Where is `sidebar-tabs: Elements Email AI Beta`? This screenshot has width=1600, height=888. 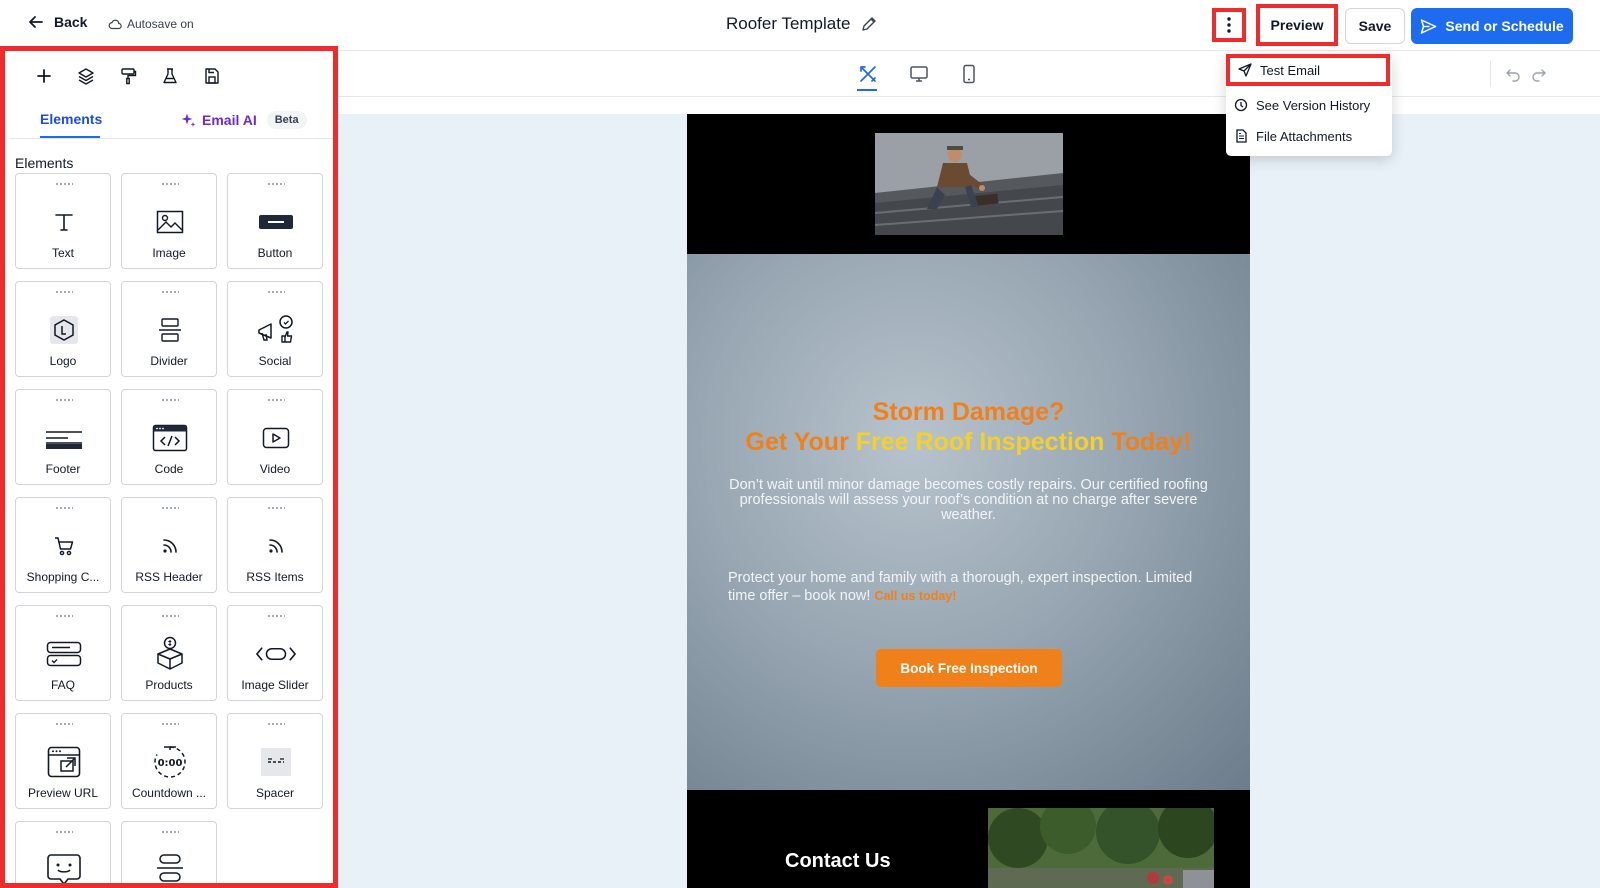
sidebar-tabs: Elements Email AI Beta is located at coordinates (171, 121).